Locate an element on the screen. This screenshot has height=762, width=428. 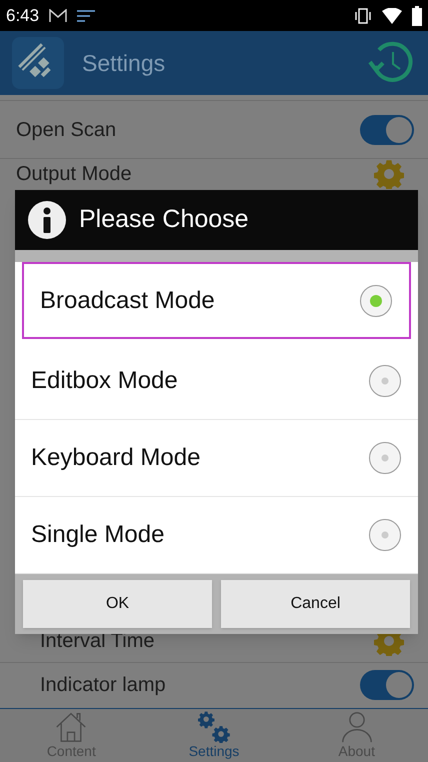
notification-lines-icon is located at coordinates (86, 16).